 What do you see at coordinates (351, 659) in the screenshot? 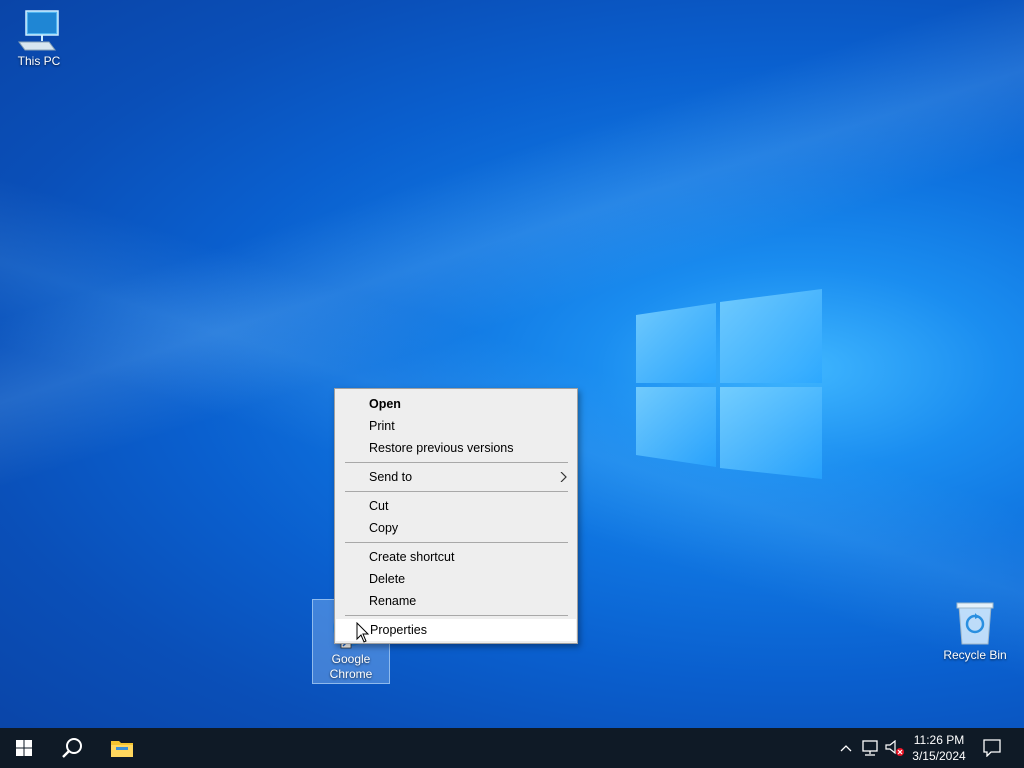
I see `desktop-icon-label: Google` at bounding box center [351, 659].